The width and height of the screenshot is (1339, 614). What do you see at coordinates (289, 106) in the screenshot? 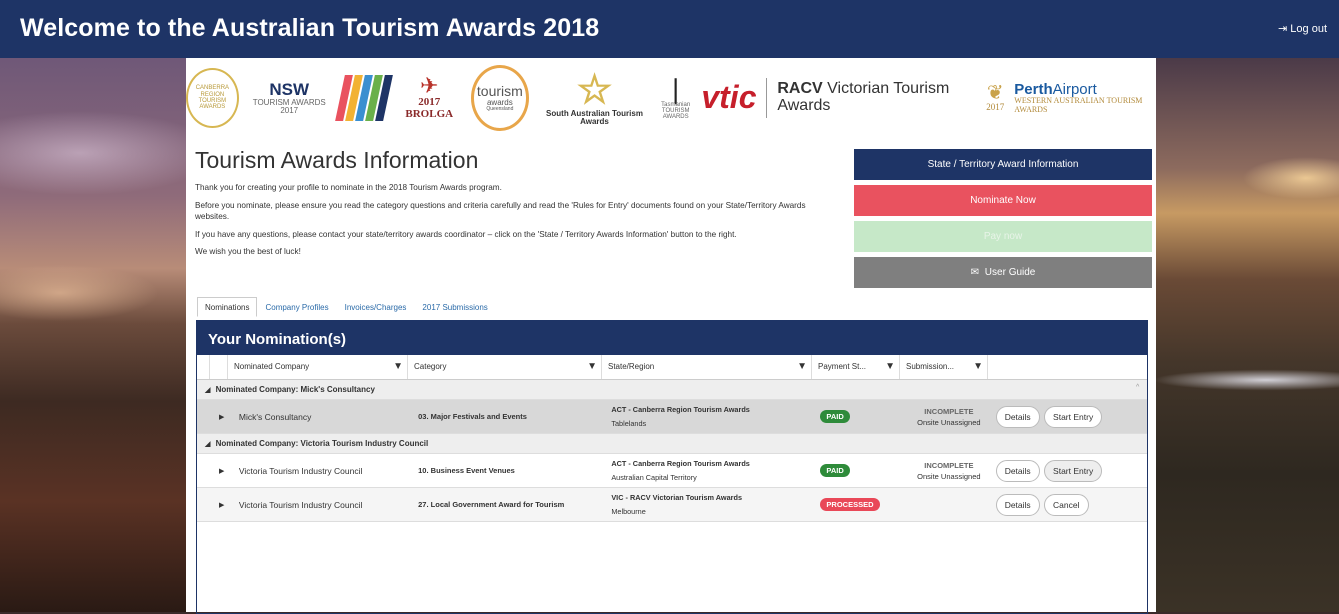
I see `nsw-sub: TOURISM AWARDS 2017` at bounding box center [289, 106].